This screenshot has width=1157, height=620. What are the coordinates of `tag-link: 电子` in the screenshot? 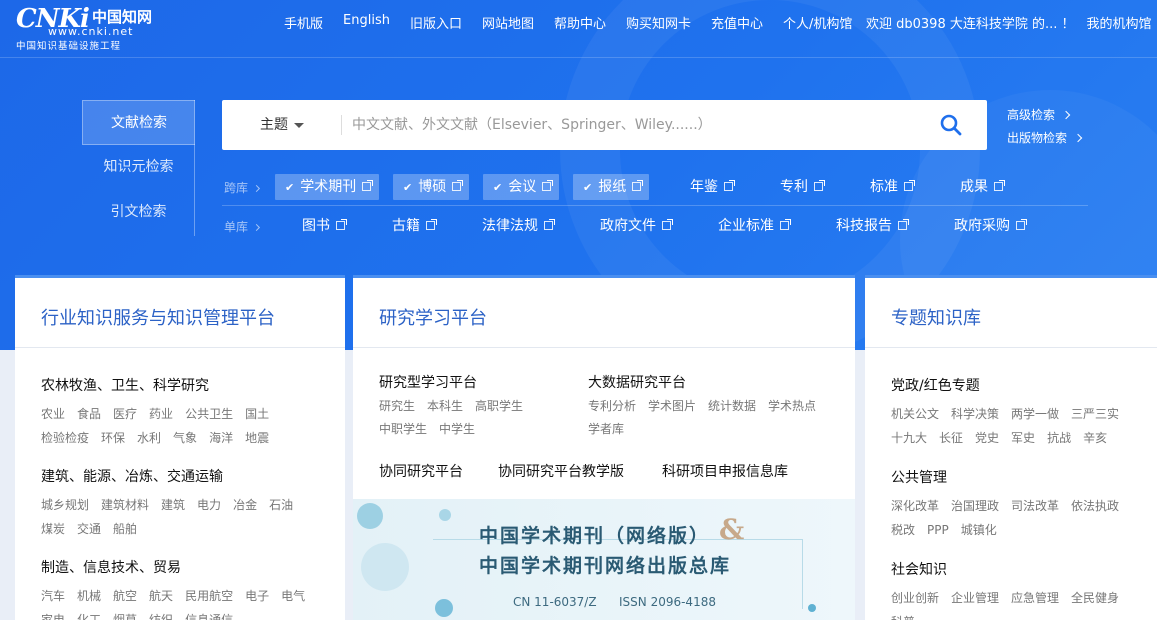 It's located at (257, 596).